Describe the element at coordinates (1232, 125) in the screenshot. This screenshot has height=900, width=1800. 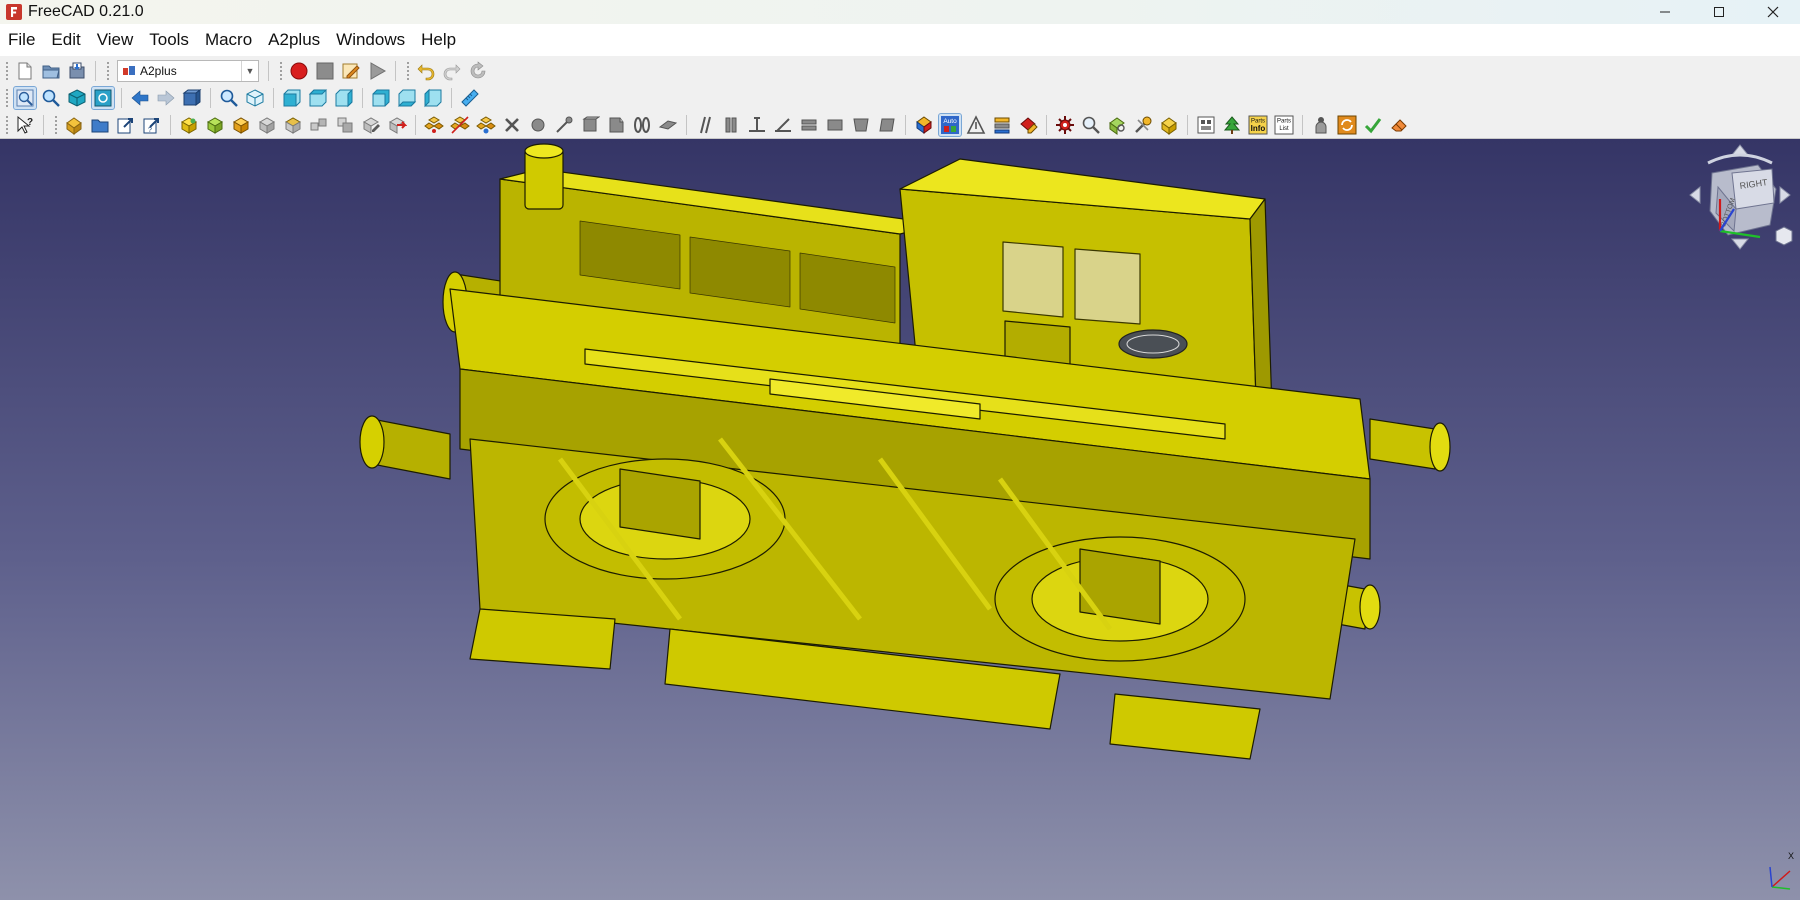
I see `tree-button` at that location.